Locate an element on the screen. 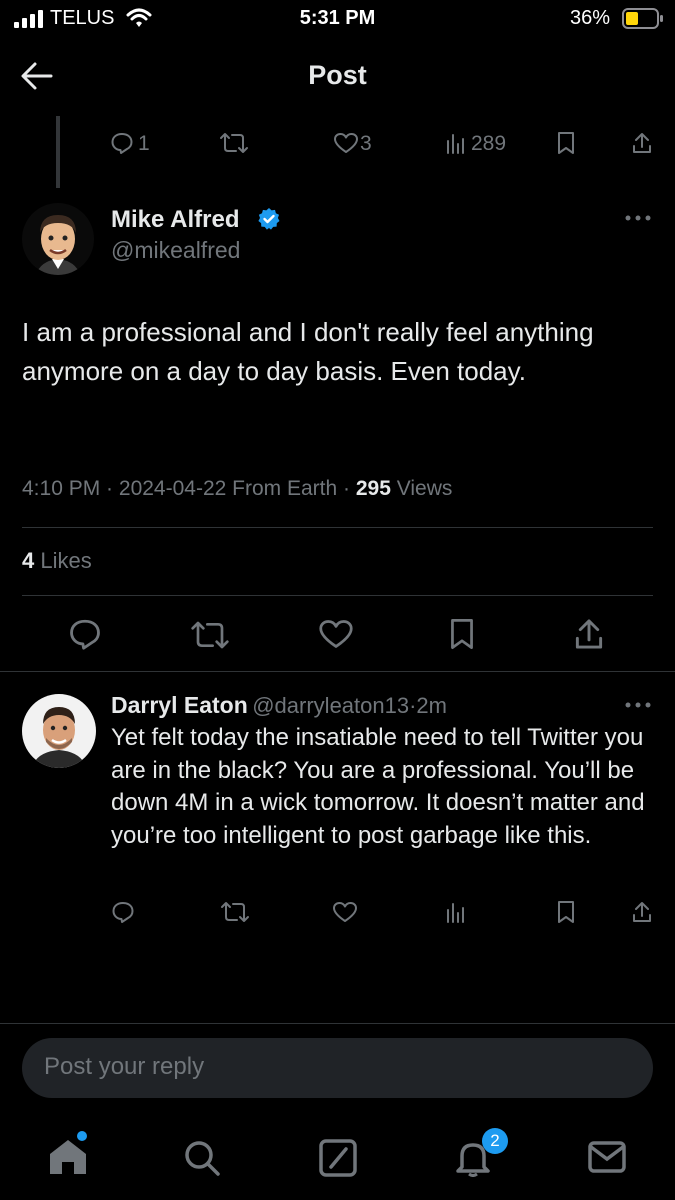 Image resolution: width=675 pixels, height=1200 pixels. author-handle: @mikealfred is located at coordinates (175, 250).